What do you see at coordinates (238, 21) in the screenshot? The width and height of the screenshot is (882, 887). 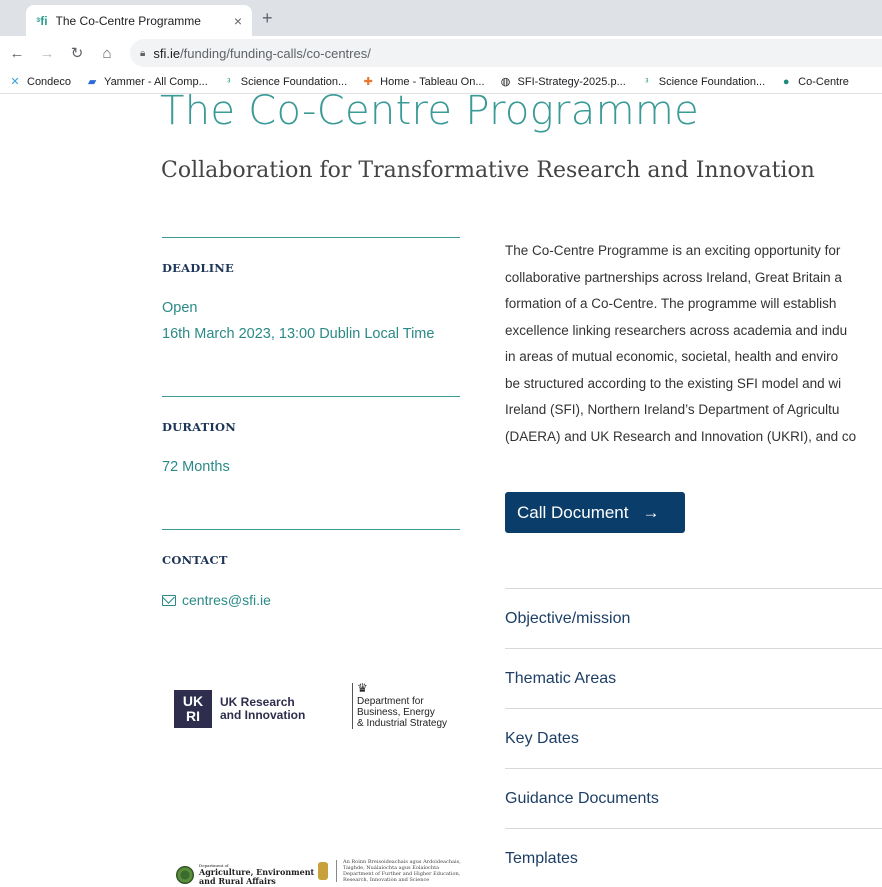 I see `close-tab-icon: ×` at bounding box center [238, 21].